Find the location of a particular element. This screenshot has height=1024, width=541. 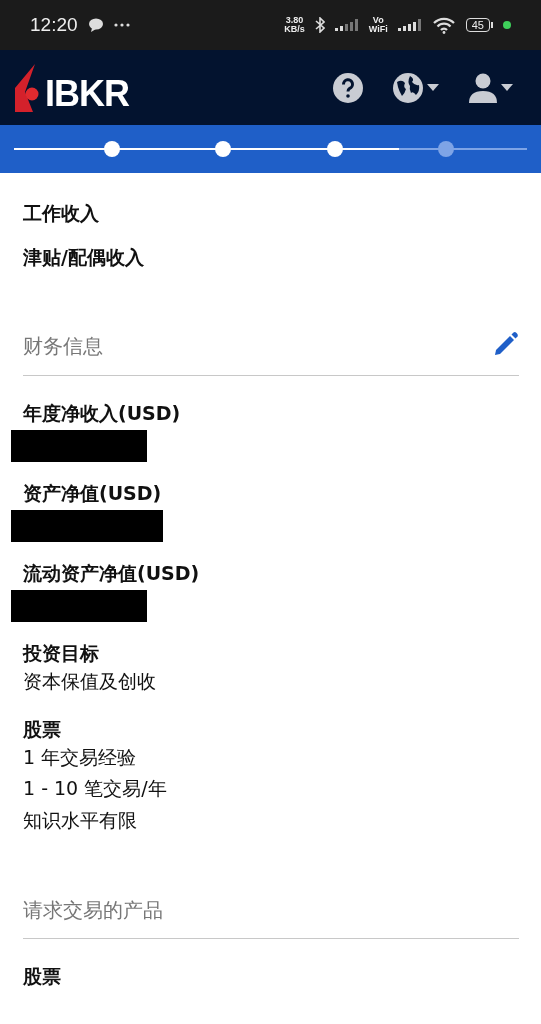

user-icon is located at coordinates (483, 87).